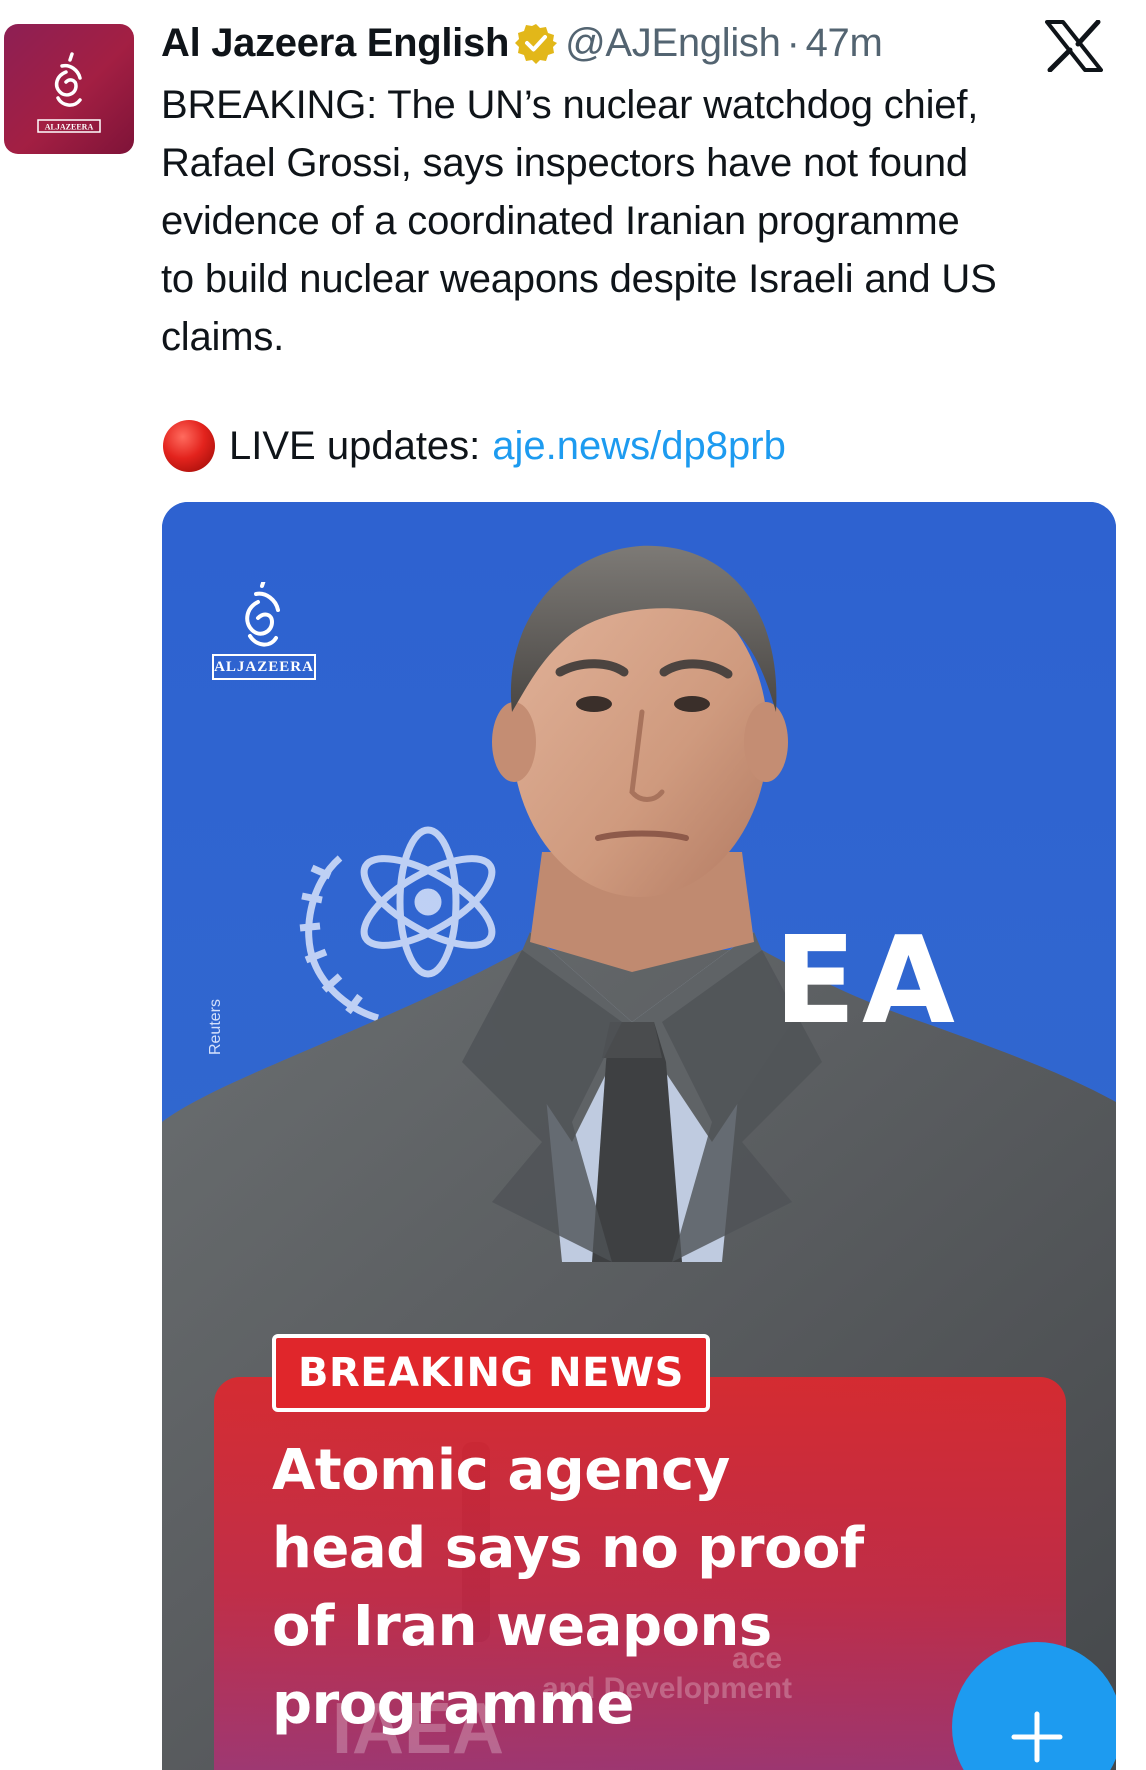 This screenshot has height=1770, width=1146. What do you see at coordinates (189, 446) in the screenshot?
I see `red-circle-icon` at bounding box center [189, 446].